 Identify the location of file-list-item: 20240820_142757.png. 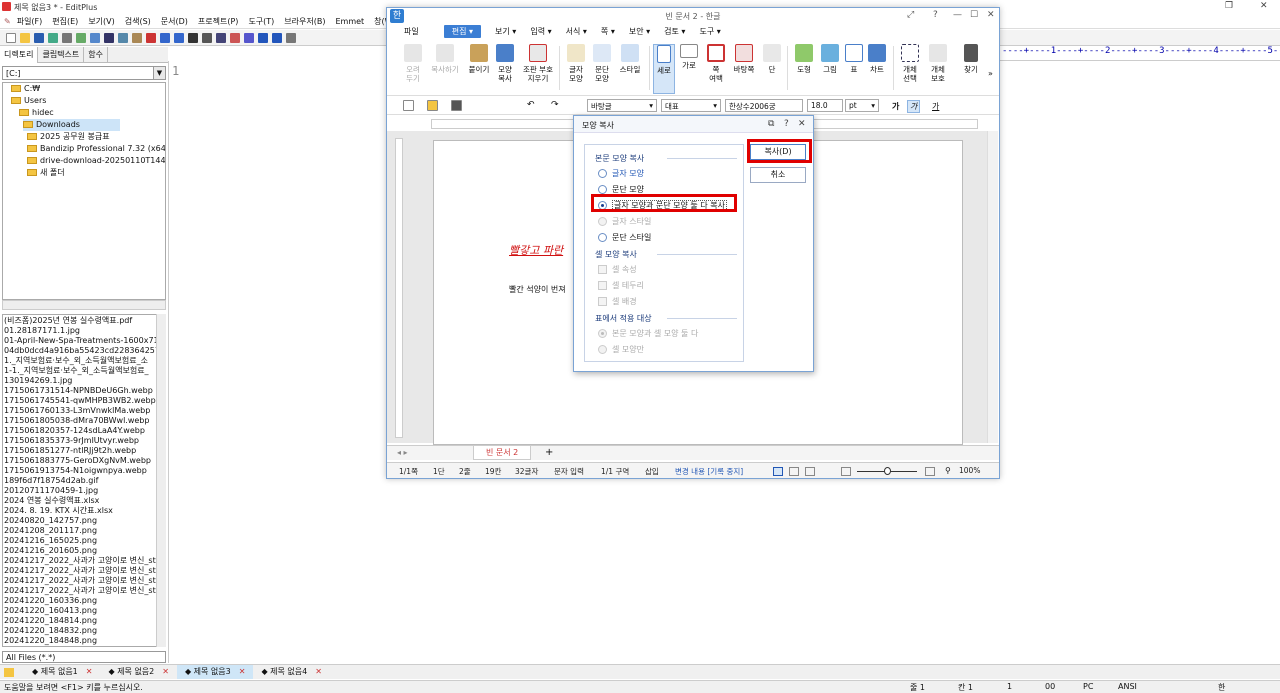
(50, 521).